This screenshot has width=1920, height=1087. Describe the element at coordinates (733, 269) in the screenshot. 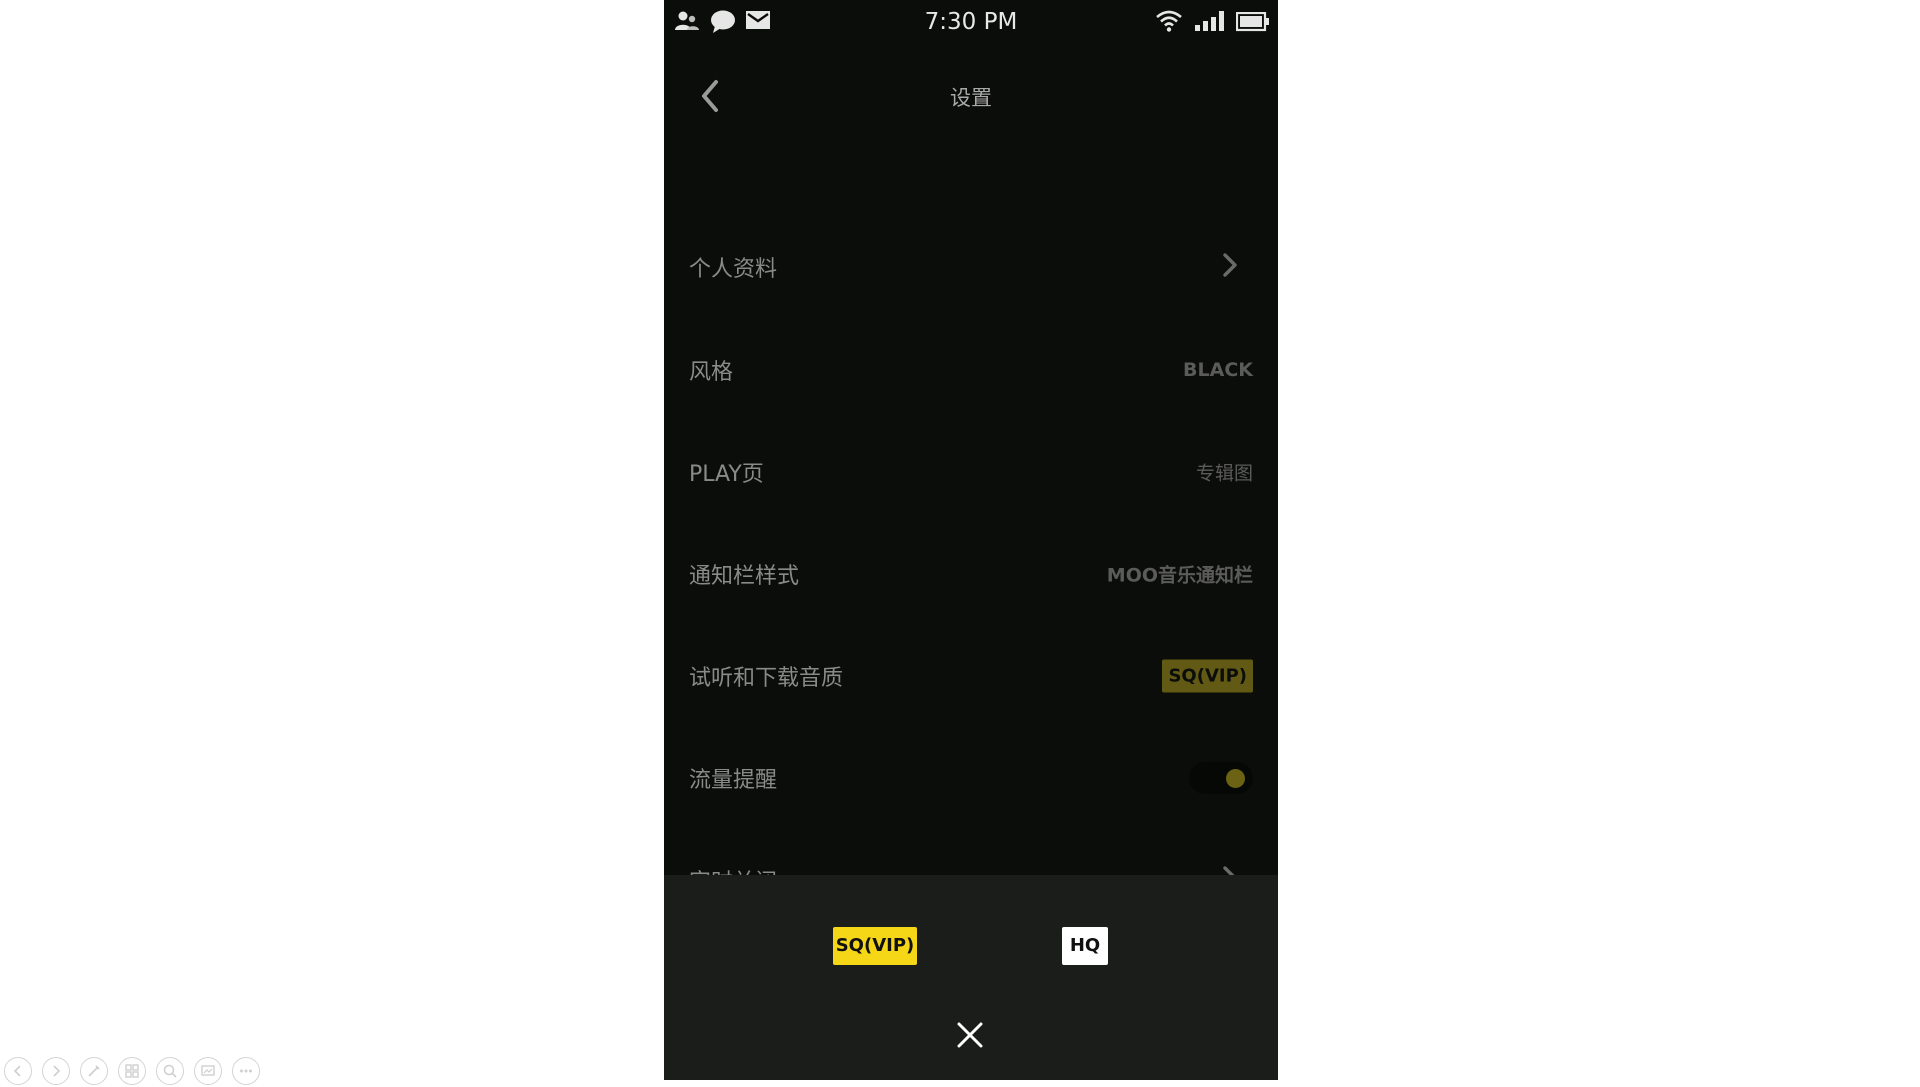

I see `row-label-profile: 个人资料` at that location.